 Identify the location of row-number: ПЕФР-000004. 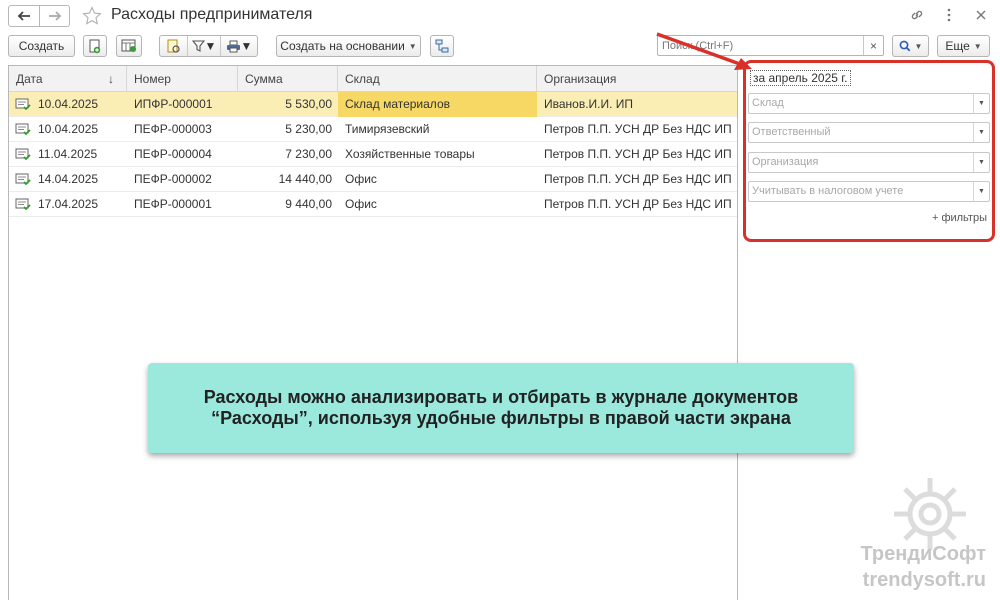
(173, 154).